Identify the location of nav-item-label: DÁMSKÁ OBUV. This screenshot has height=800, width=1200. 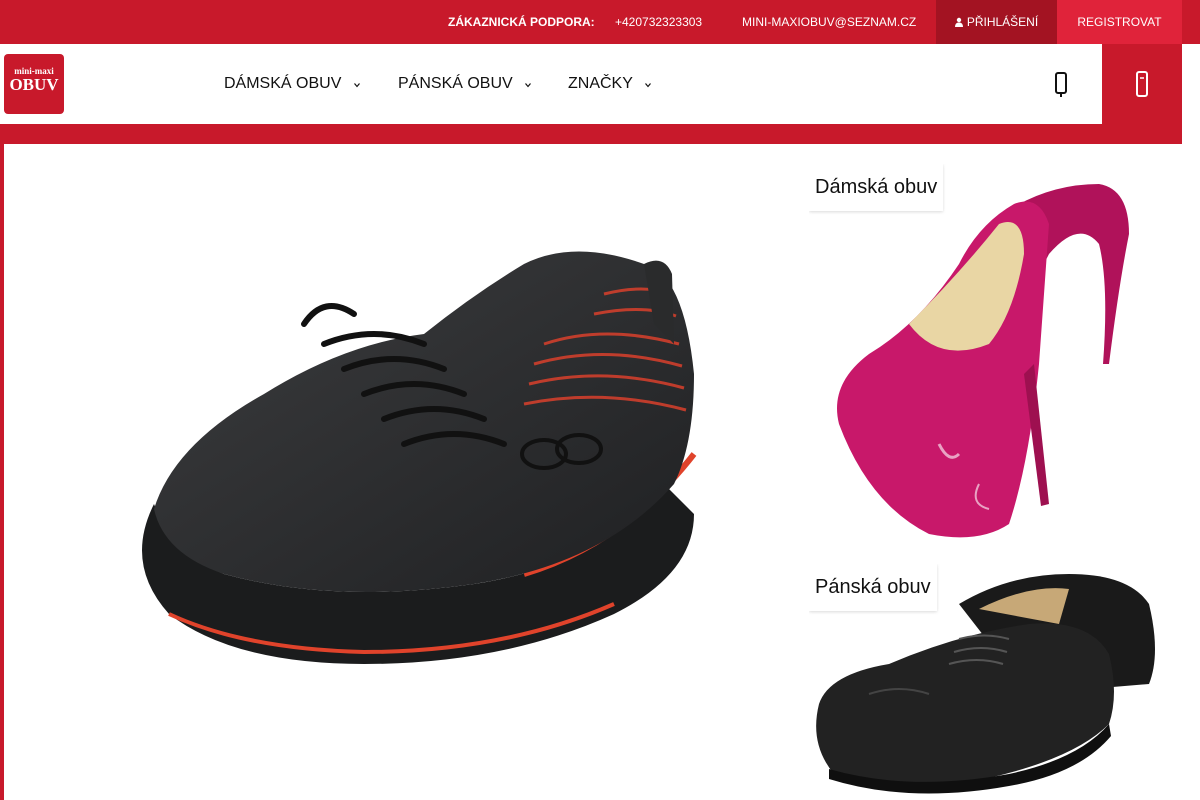
(283, 83).